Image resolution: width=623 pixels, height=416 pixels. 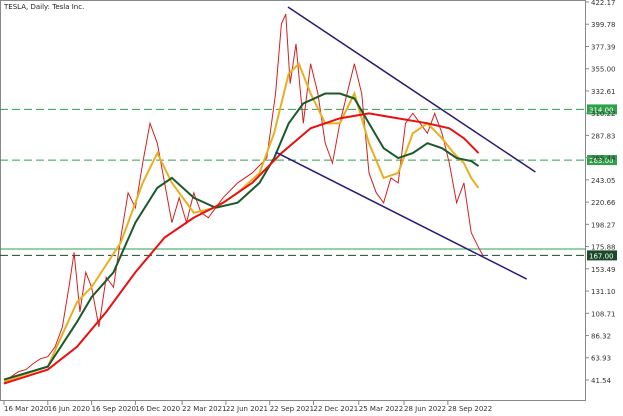 What do you see at coordinates (603, 47) in the screenshot?
I see `y-tick-label: 377.39` at bounding box center [603, 47].